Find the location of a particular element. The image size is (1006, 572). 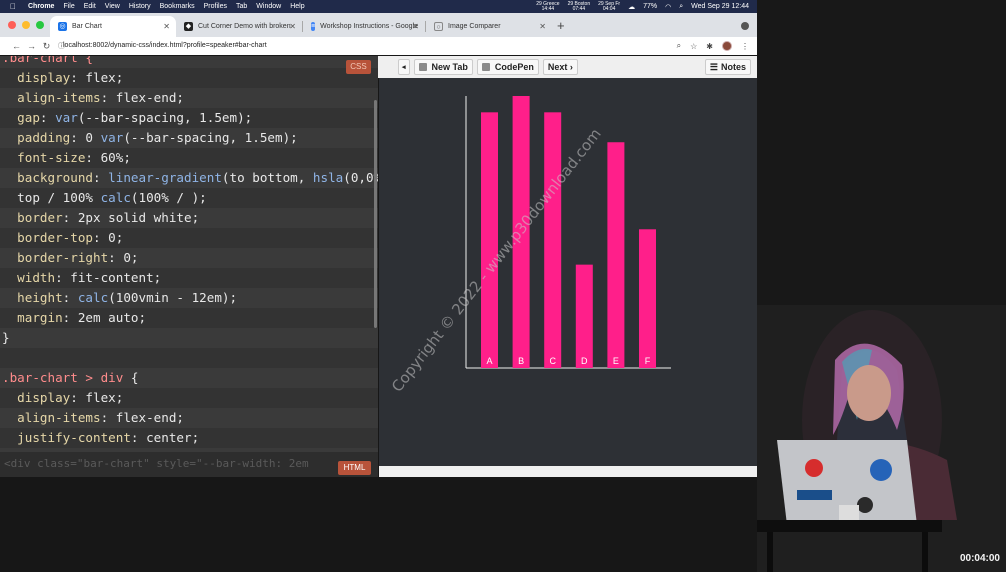

tab-cut-corner-demo: ◆ Cut Corner Demo with broken ✕ is located at coordinates (239, 26).